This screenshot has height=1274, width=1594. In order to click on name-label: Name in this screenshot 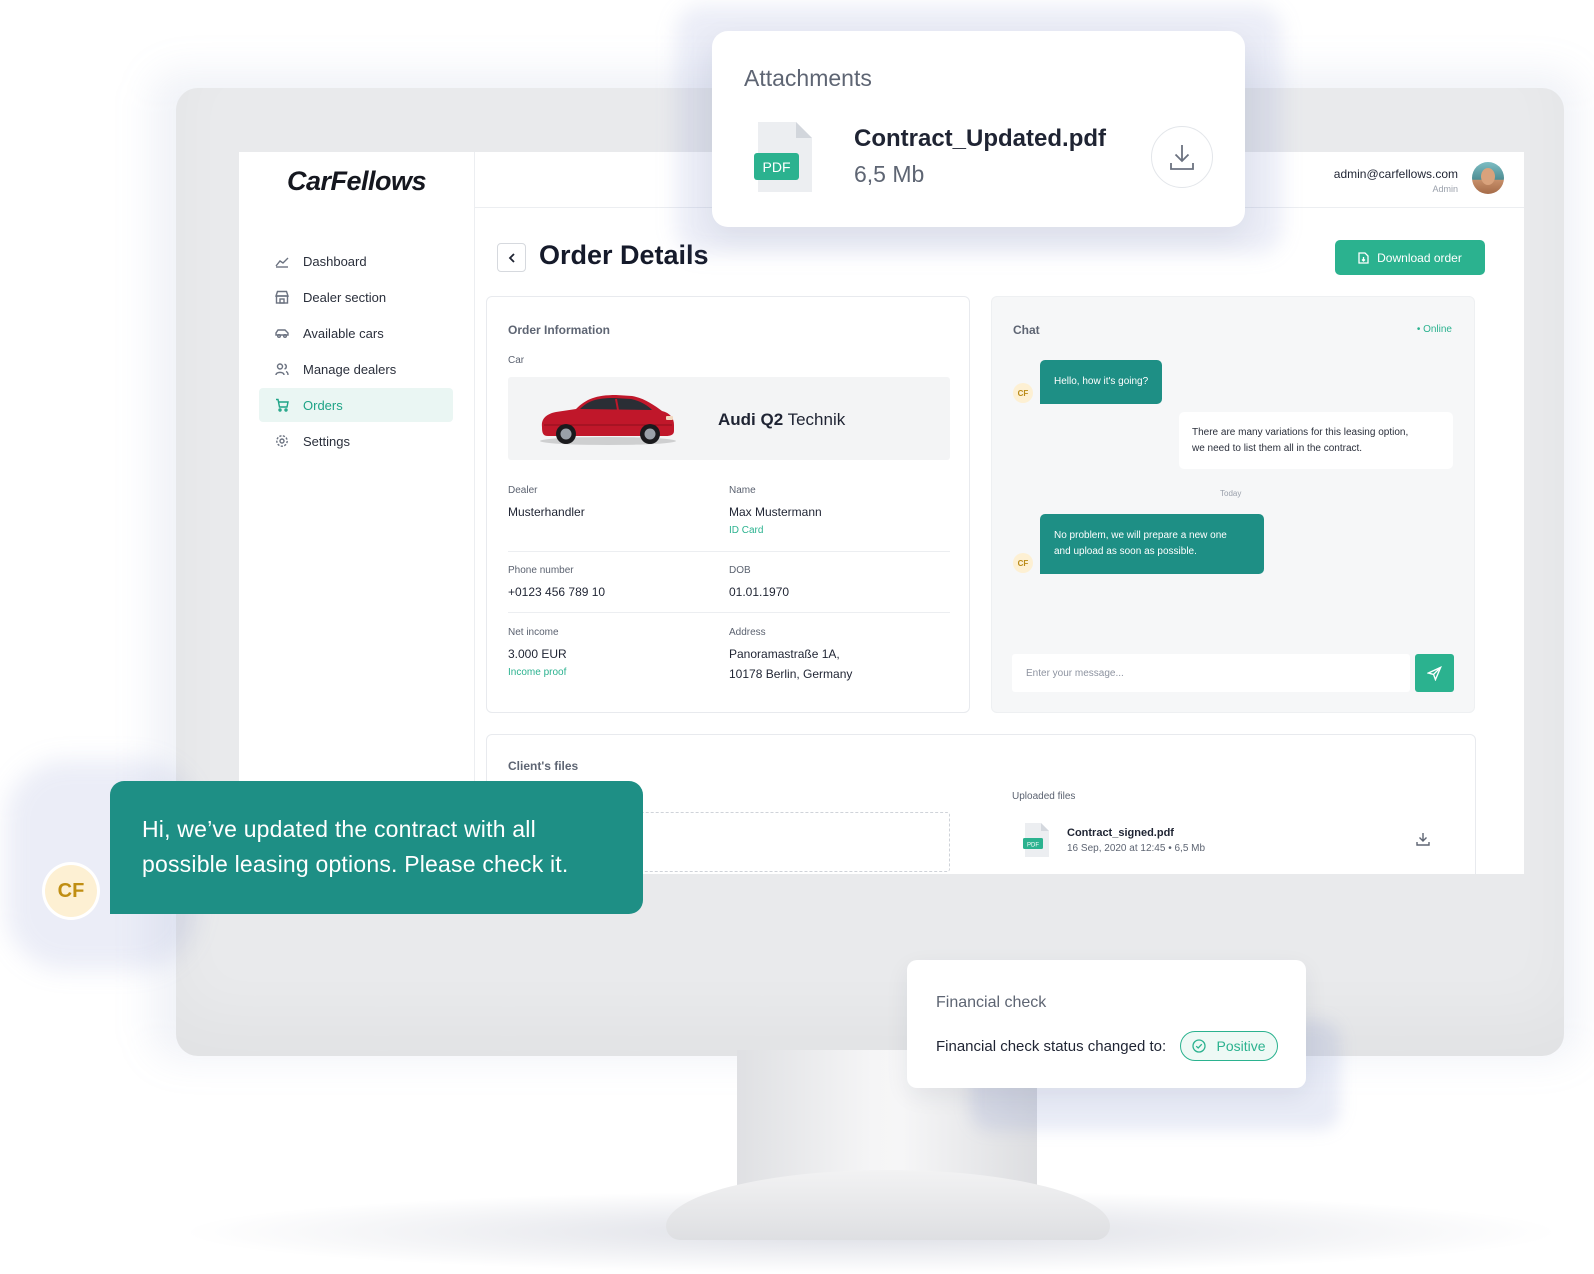, I will do `click(742, 490)`.